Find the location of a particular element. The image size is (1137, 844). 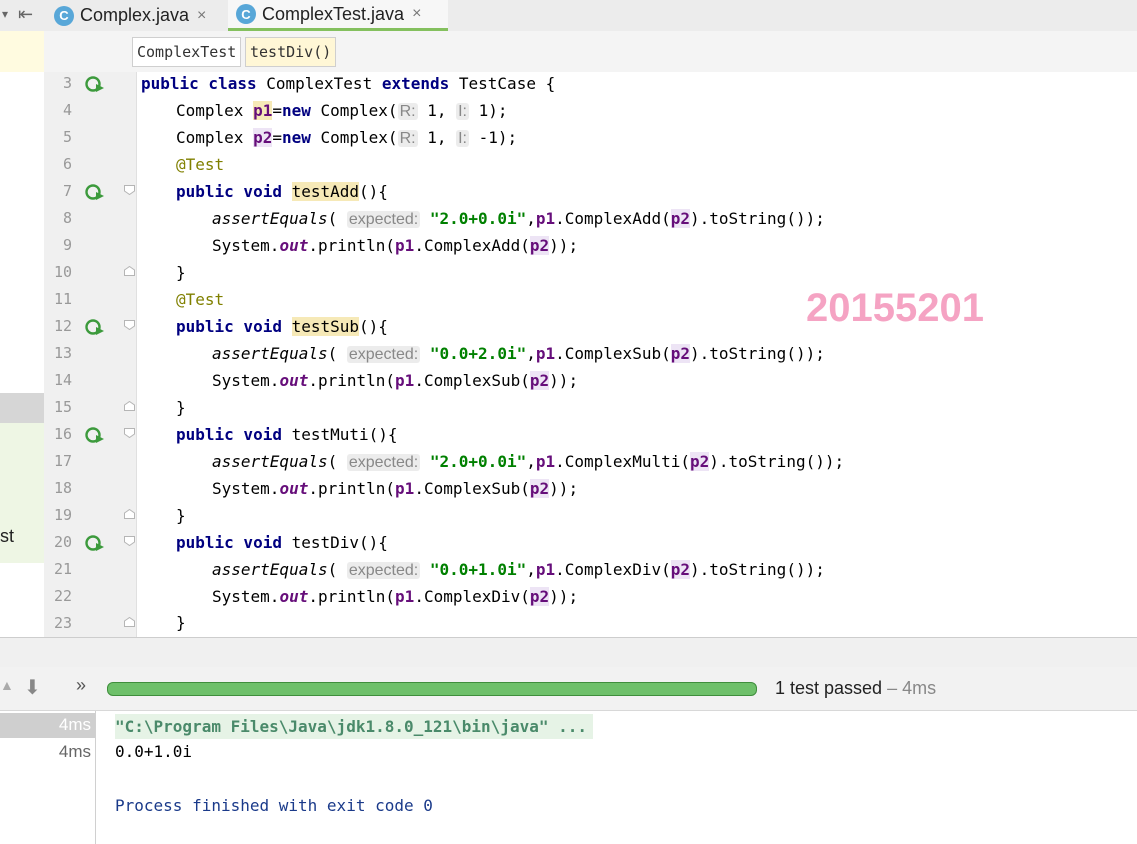

console-output-line: 0.0+1.0i is located at coordinates (154, 751).